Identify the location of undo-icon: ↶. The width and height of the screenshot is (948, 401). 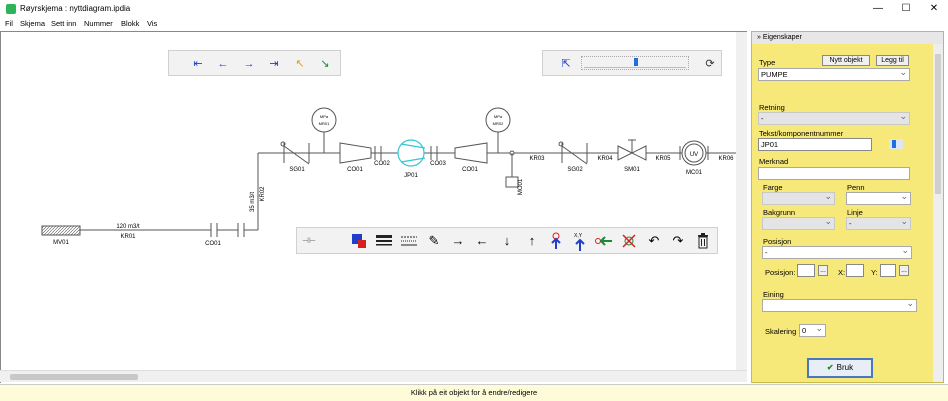
(654, 241).